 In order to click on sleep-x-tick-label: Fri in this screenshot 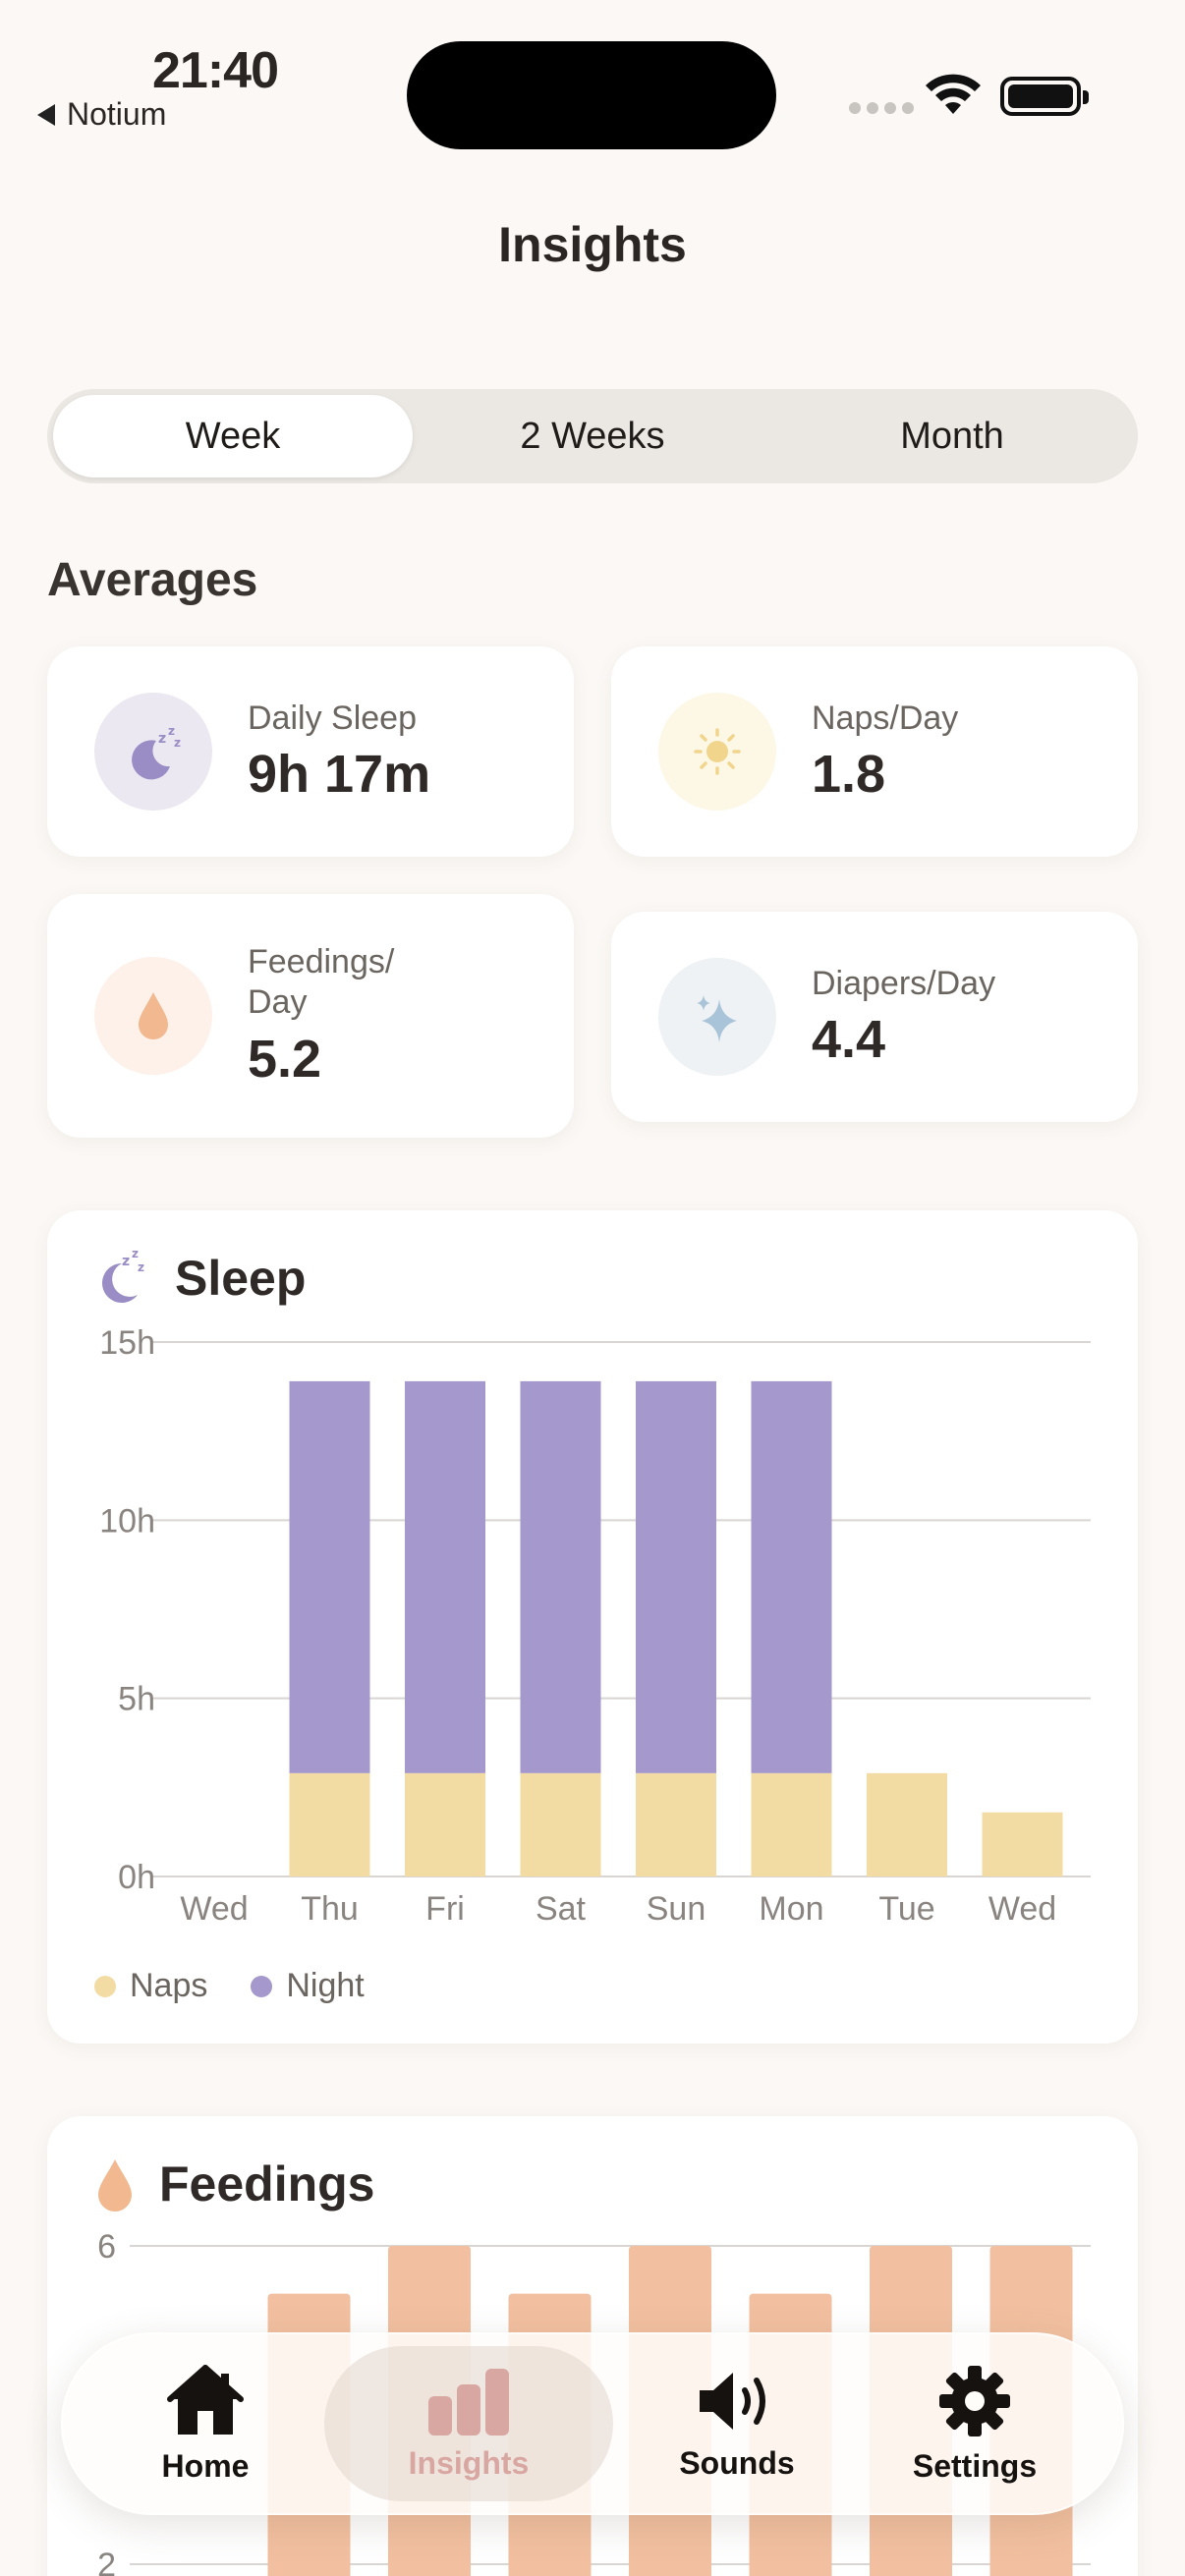, I will do `click(445, 1909)`.